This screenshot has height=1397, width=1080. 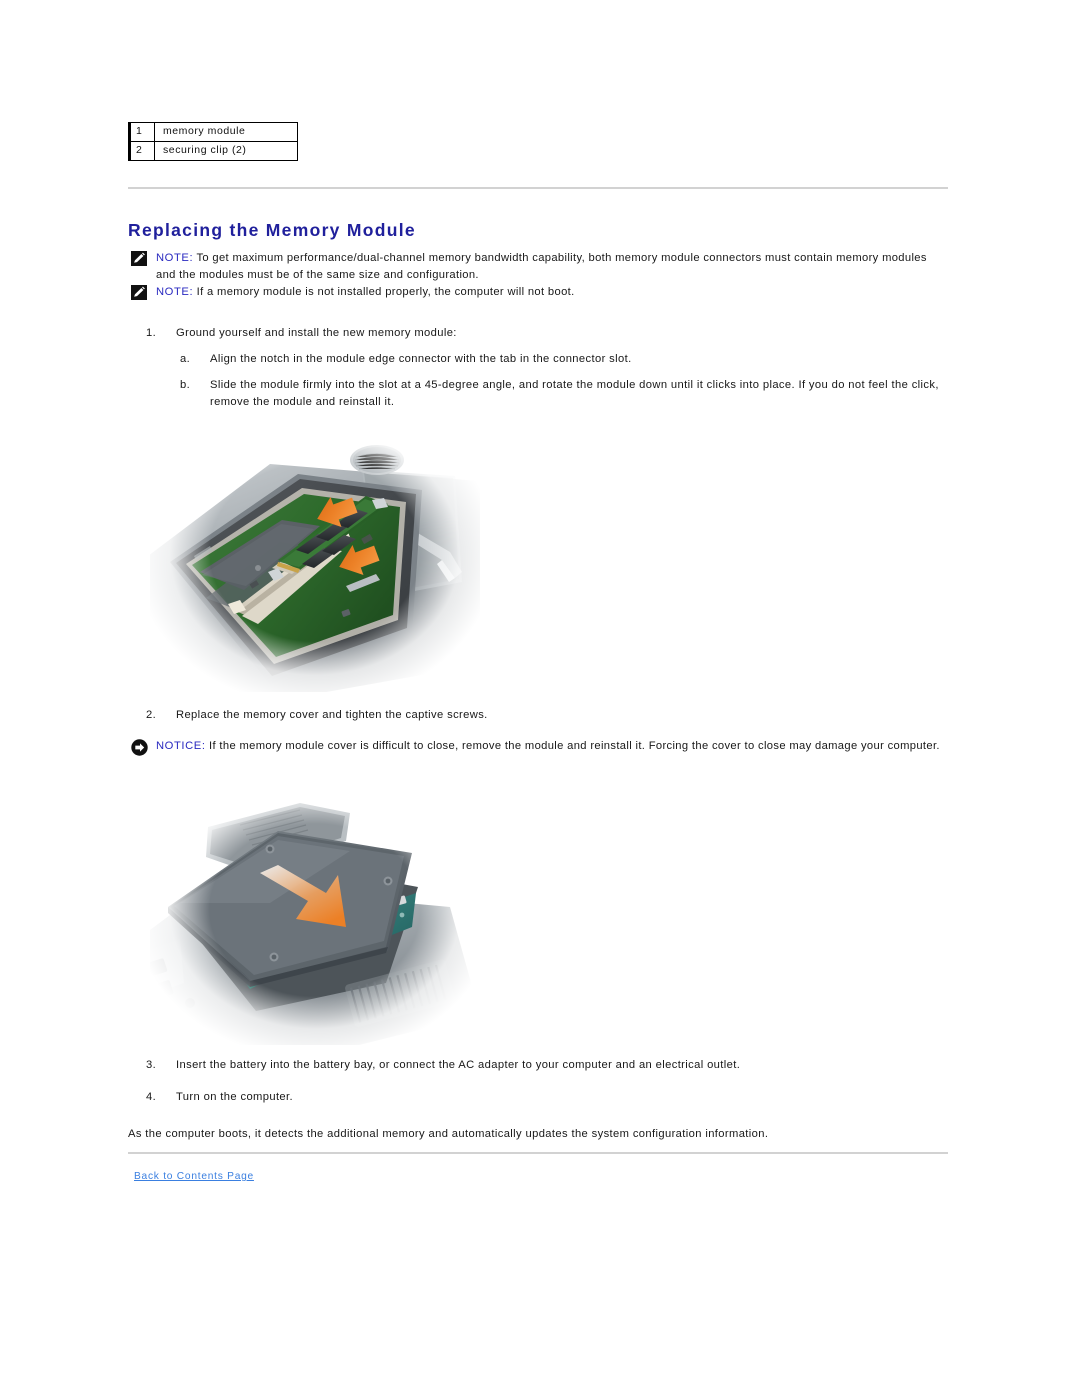 I want to click on table-row: 2 securing clip (2), so click(x=213, y=151).